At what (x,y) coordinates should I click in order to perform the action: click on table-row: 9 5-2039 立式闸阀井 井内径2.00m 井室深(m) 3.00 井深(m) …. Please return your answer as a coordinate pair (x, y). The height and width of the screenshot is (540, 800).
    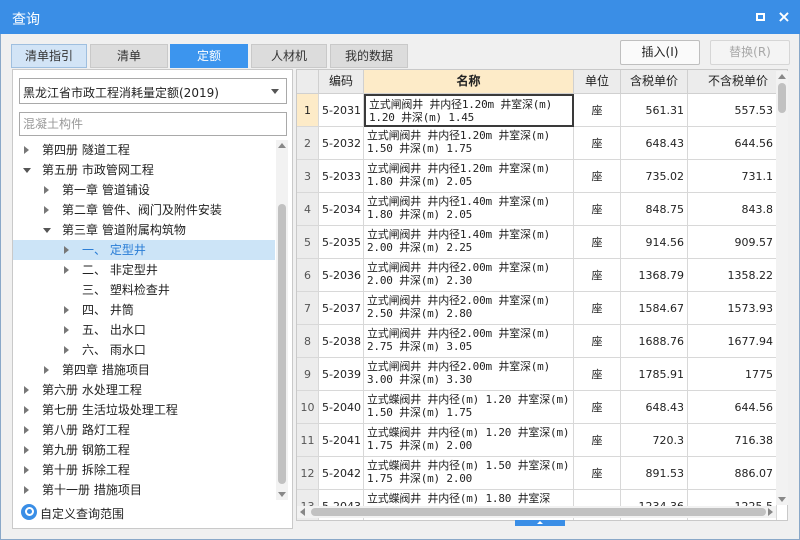
    Looking at the image, I should click on (542, 374).